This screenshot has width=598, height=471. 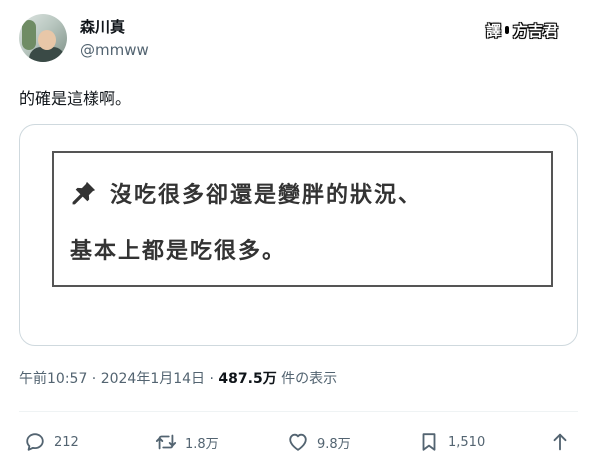 I want to click on watermark-prefix: 譯, so click(x=494, y=30).